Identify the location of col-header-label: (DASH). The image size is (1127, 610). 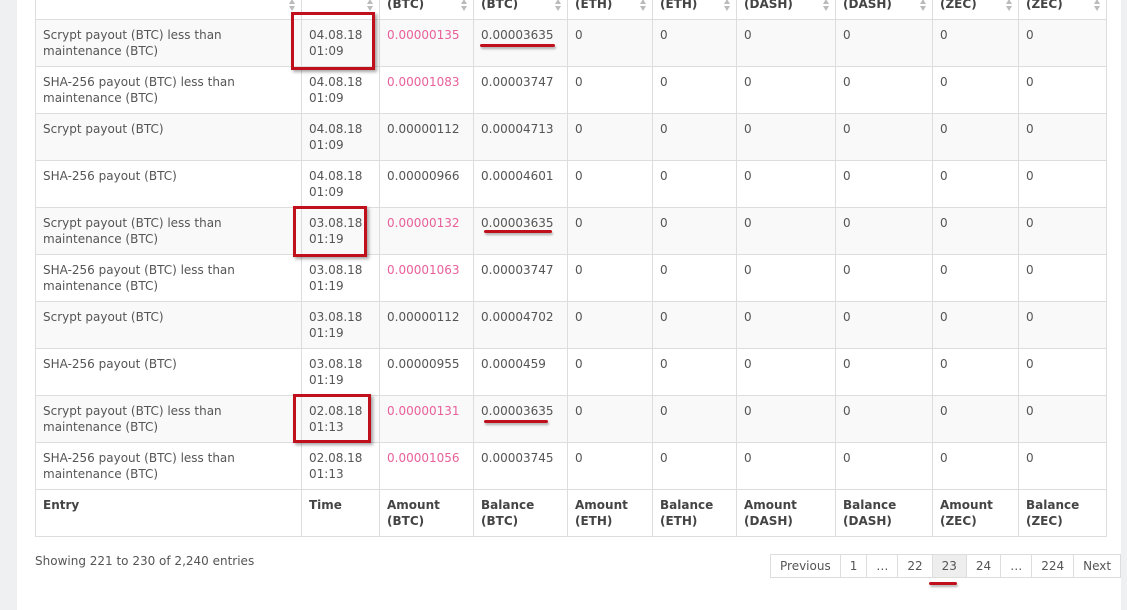
(867, 5).